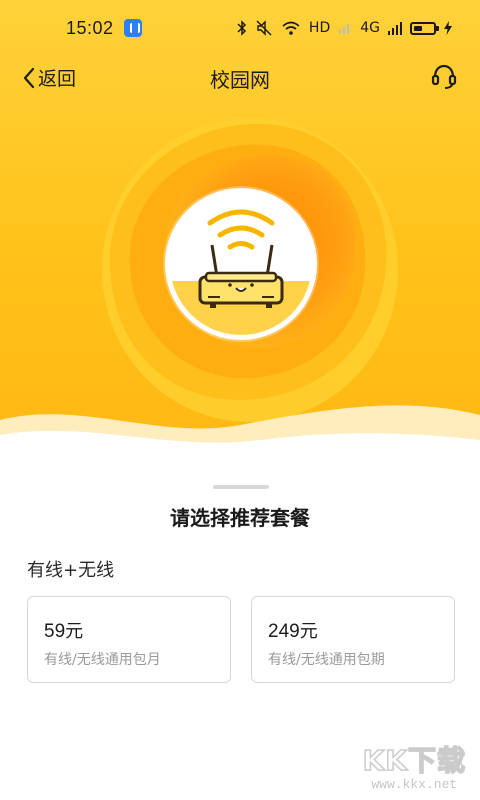 The height and width of the screenshot is (800, 480). Describe the element at coordinates (264, 28) in the screenshot. I see `mute-icon` at that location.